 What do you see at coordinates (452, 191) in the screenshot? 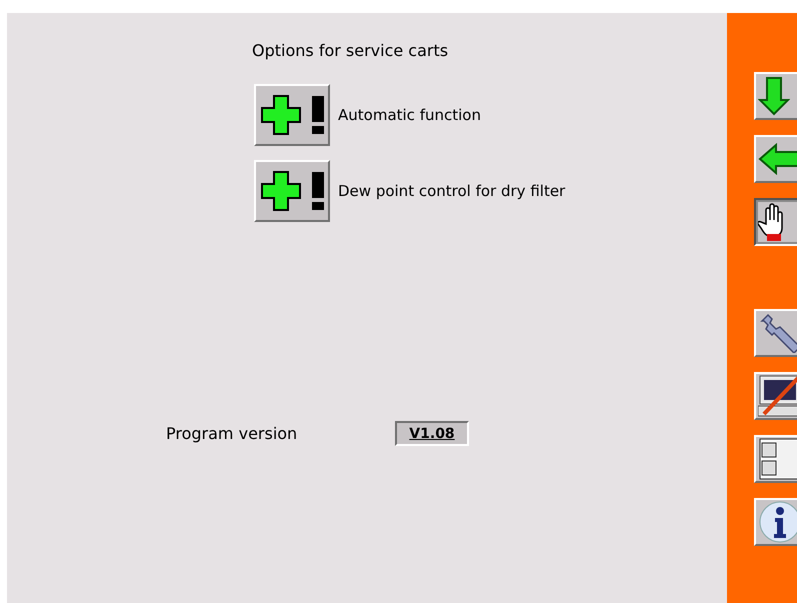
I see `option-label: Dew point control for dry filter` at bounding box center [452, 191].